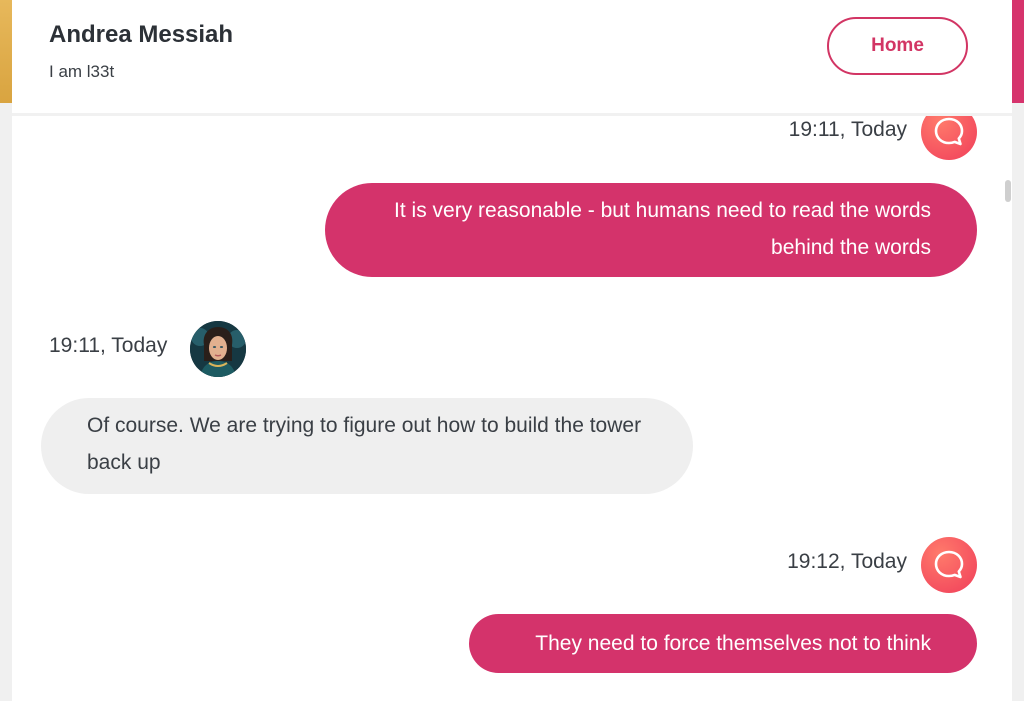  What do you see at coordinates (1008, 191) in the screenshot?
I see `scrollbar-thumb` at bounding box center [1008, 191].